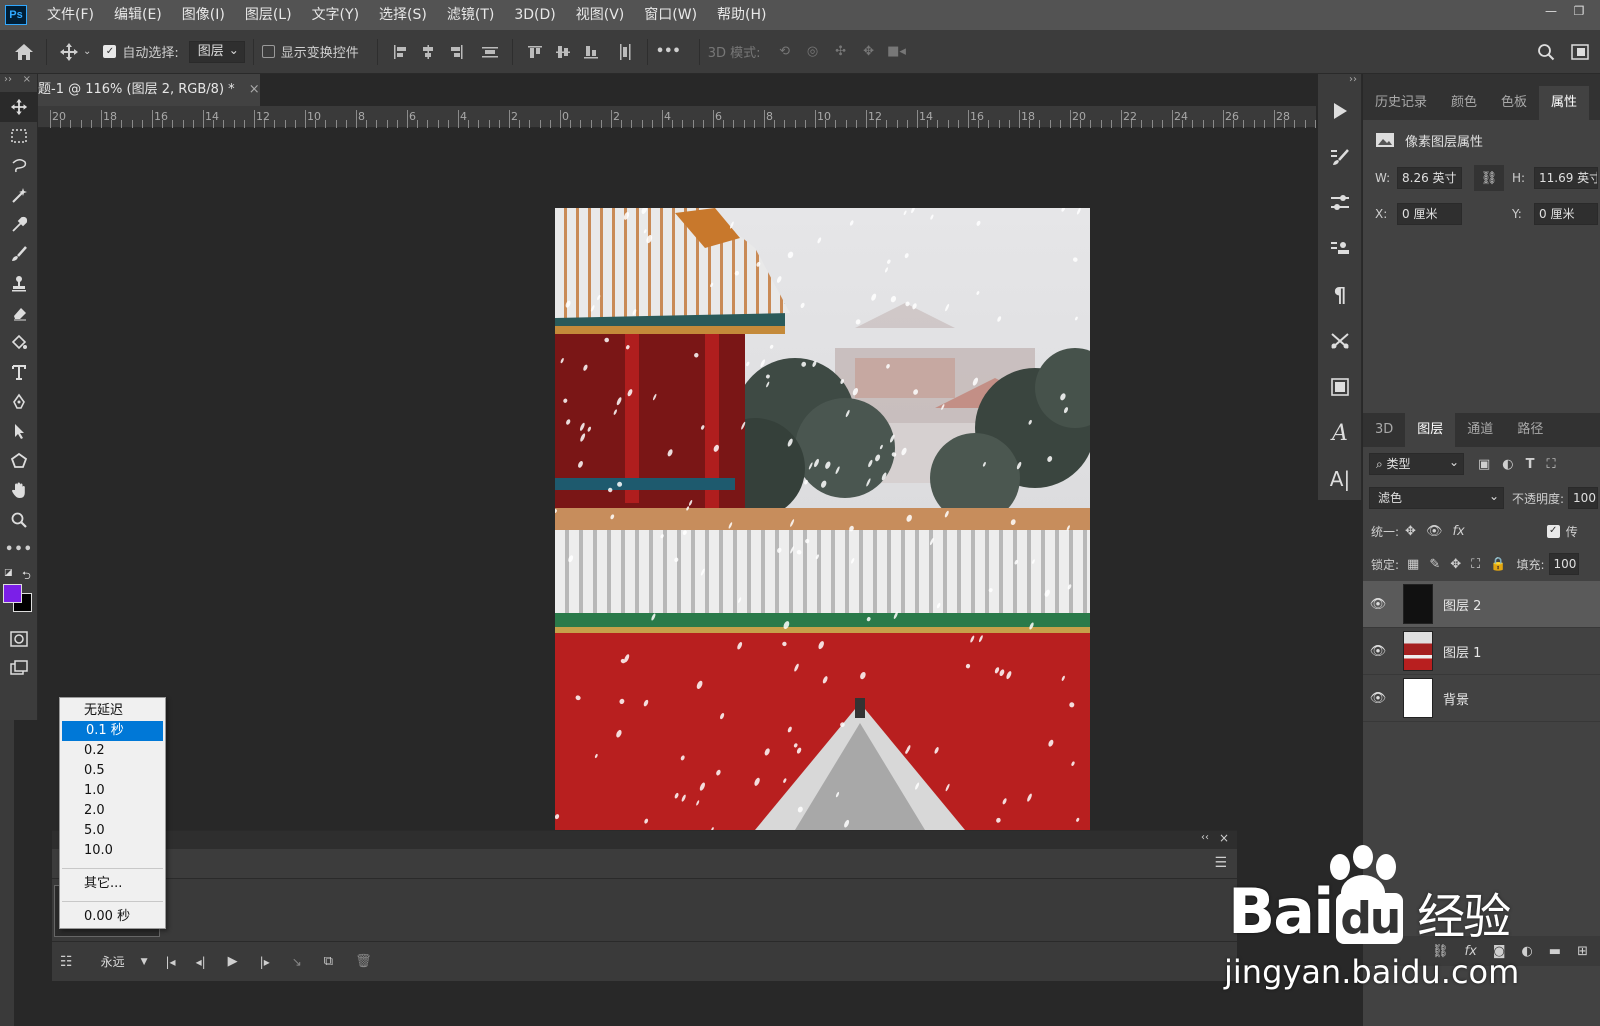  What do you see at coordinates (19, 373) in the screenshot?
I see `type-tool` at bounding box center [19, 373].